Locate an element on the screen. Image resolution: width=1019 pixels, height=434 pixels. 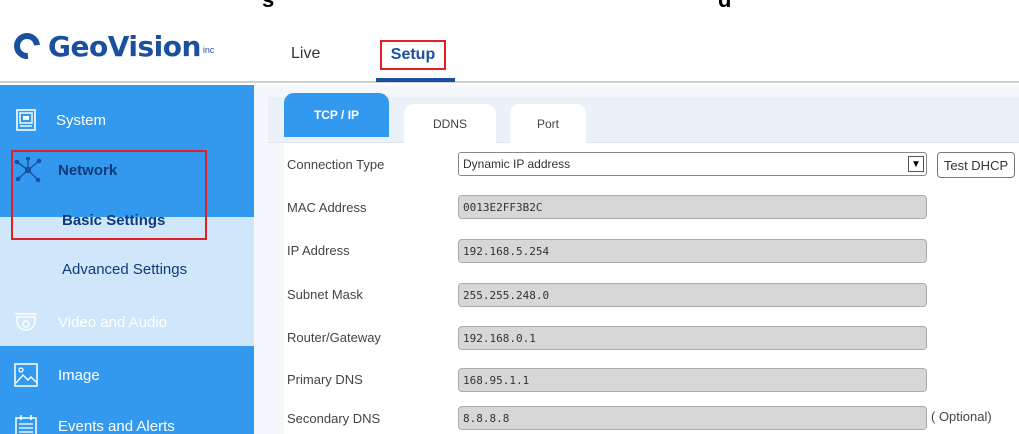
sidebar-item-video-audio: Video and Audio is located at coordinates (127, 322).